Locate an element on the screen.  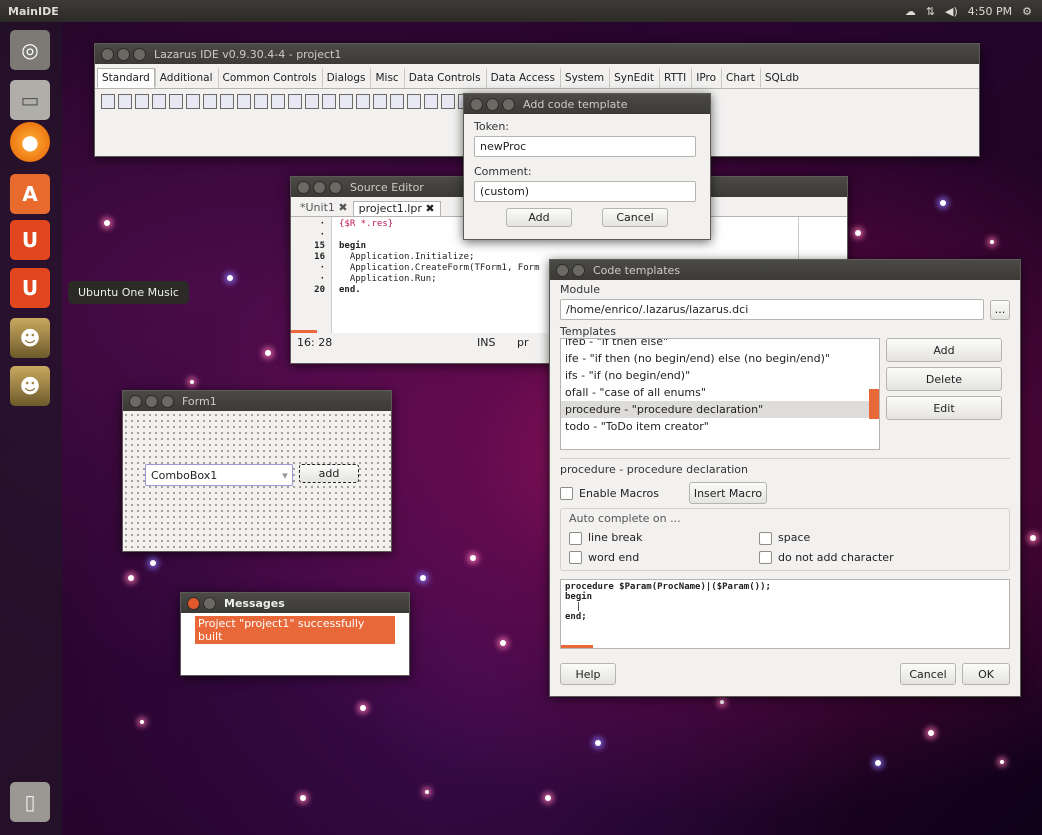
comment-input: (custom) is located at coordinates (585, 191).